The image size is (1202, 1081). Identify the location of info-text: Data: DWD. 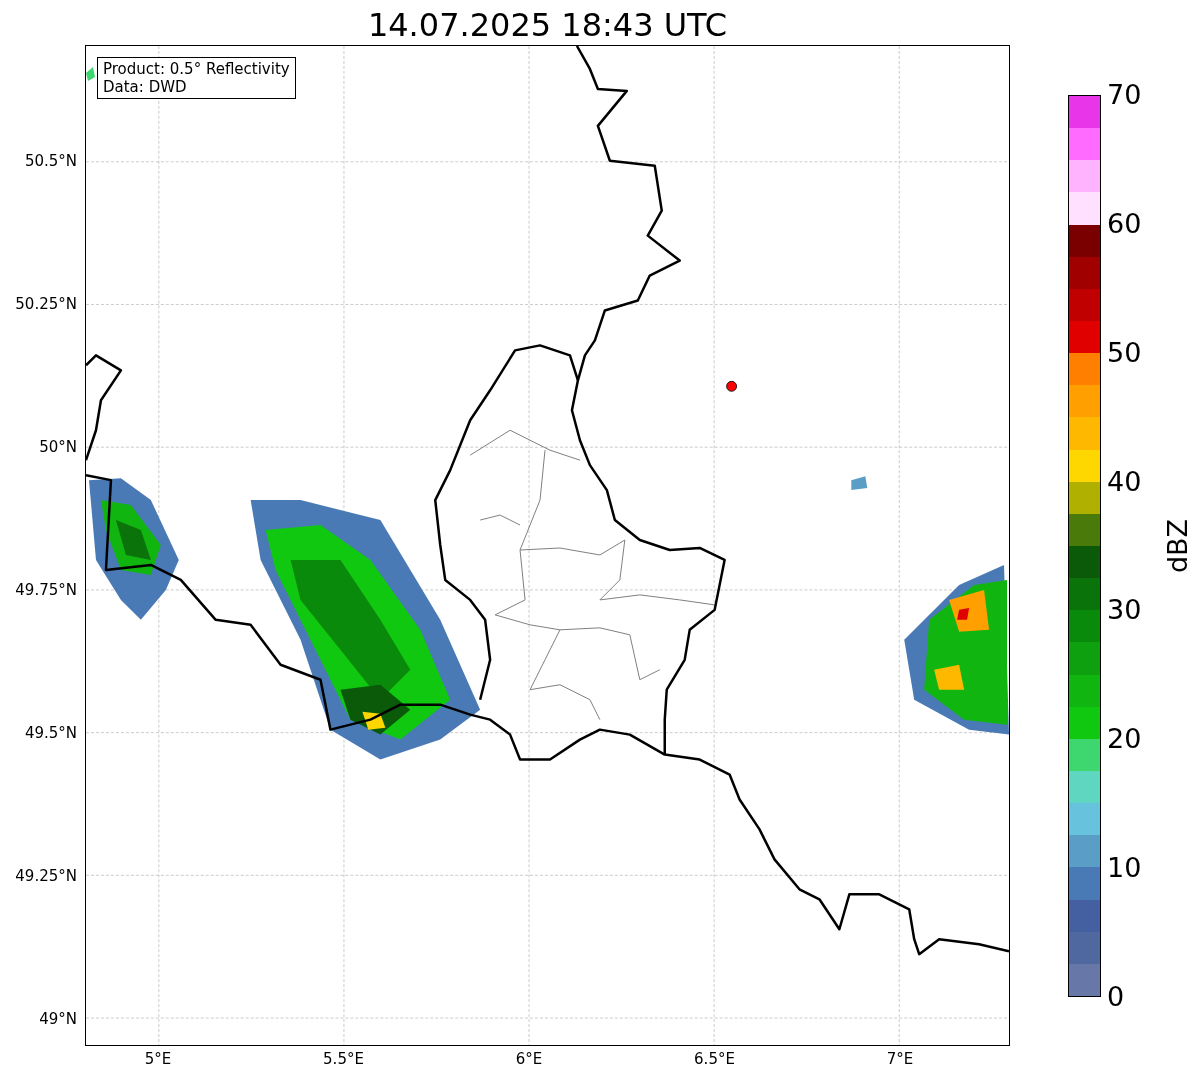
(145, 87).